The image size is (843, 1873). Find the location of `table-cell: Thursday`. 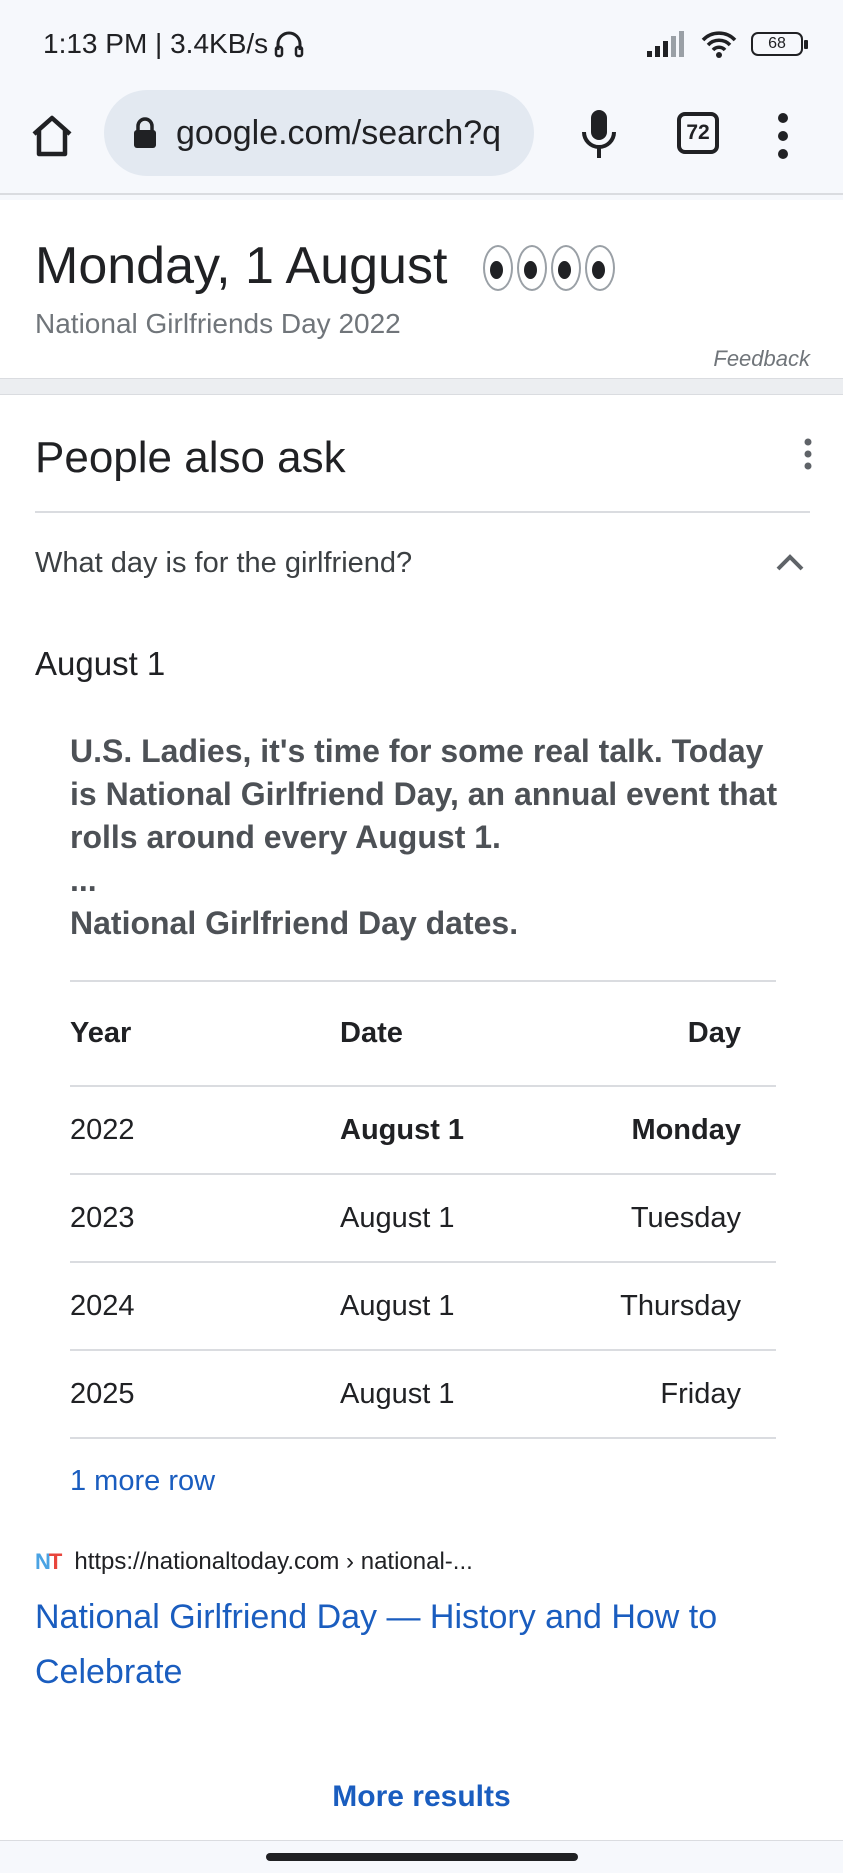

table-cell: Thursday is located at coordinates (680, 1305).